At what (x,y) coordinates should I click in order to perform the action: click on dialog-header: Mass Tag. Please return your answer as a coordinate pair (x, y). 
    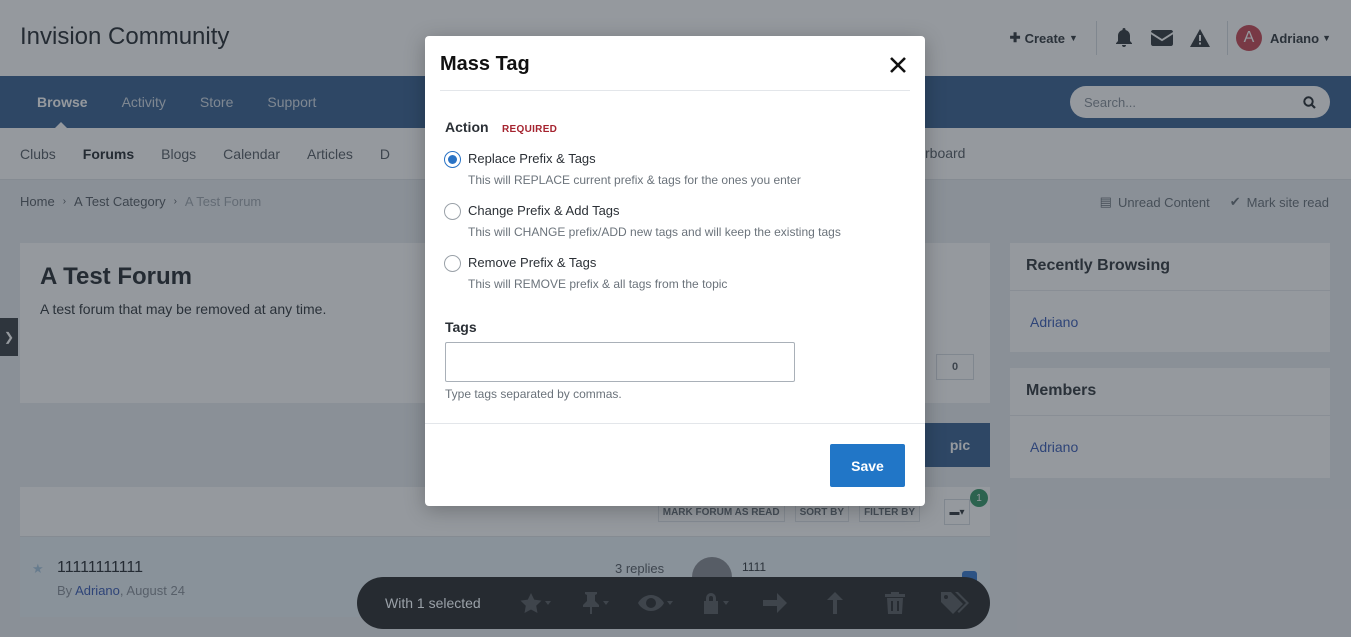
    Looking at the image, I should click on (675, 63).